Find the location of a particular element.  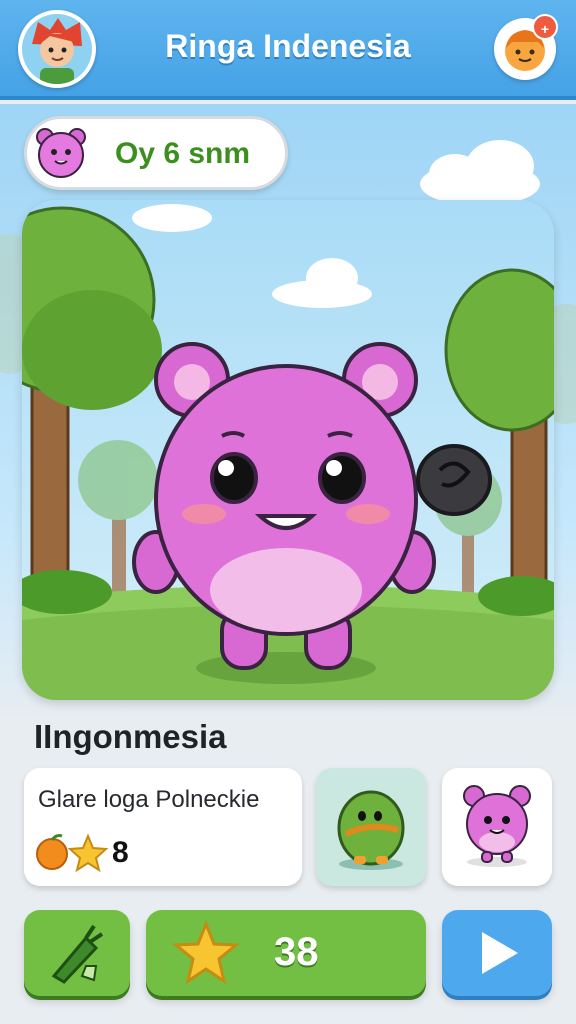

pet-name: IIngonmesia is located at coordinates (130, 736).